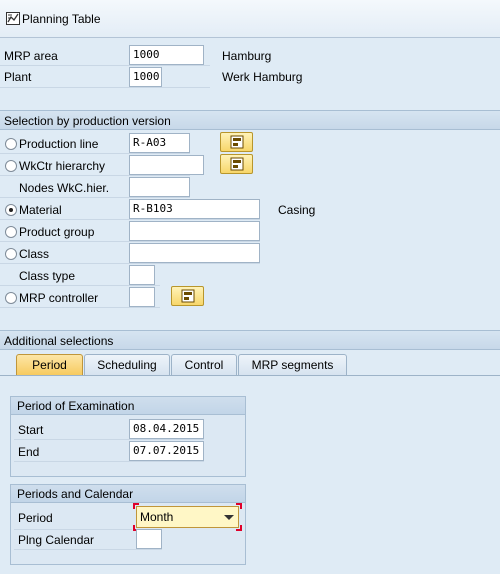  I want to click on material-field: R-B103, so click(194, 209).